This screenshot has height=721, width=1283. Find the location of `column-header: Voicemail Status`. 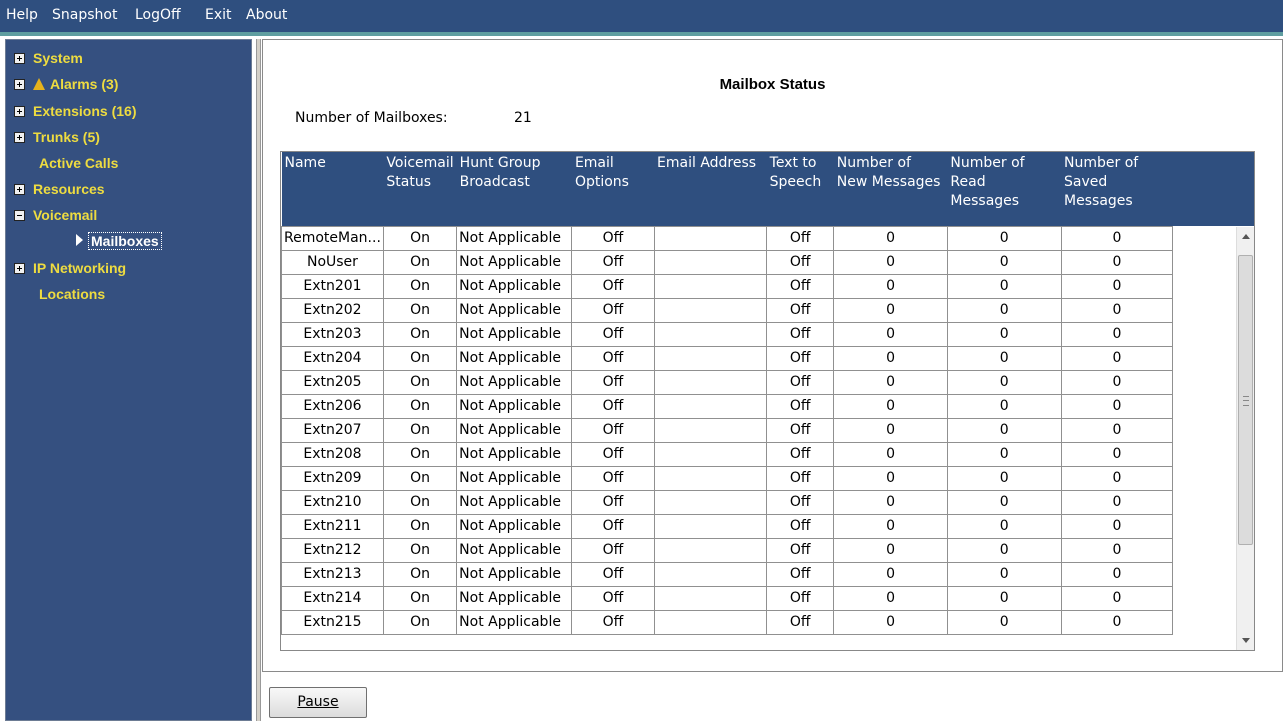

column-header: Voicemail Status is located at coordinates (420, 189).